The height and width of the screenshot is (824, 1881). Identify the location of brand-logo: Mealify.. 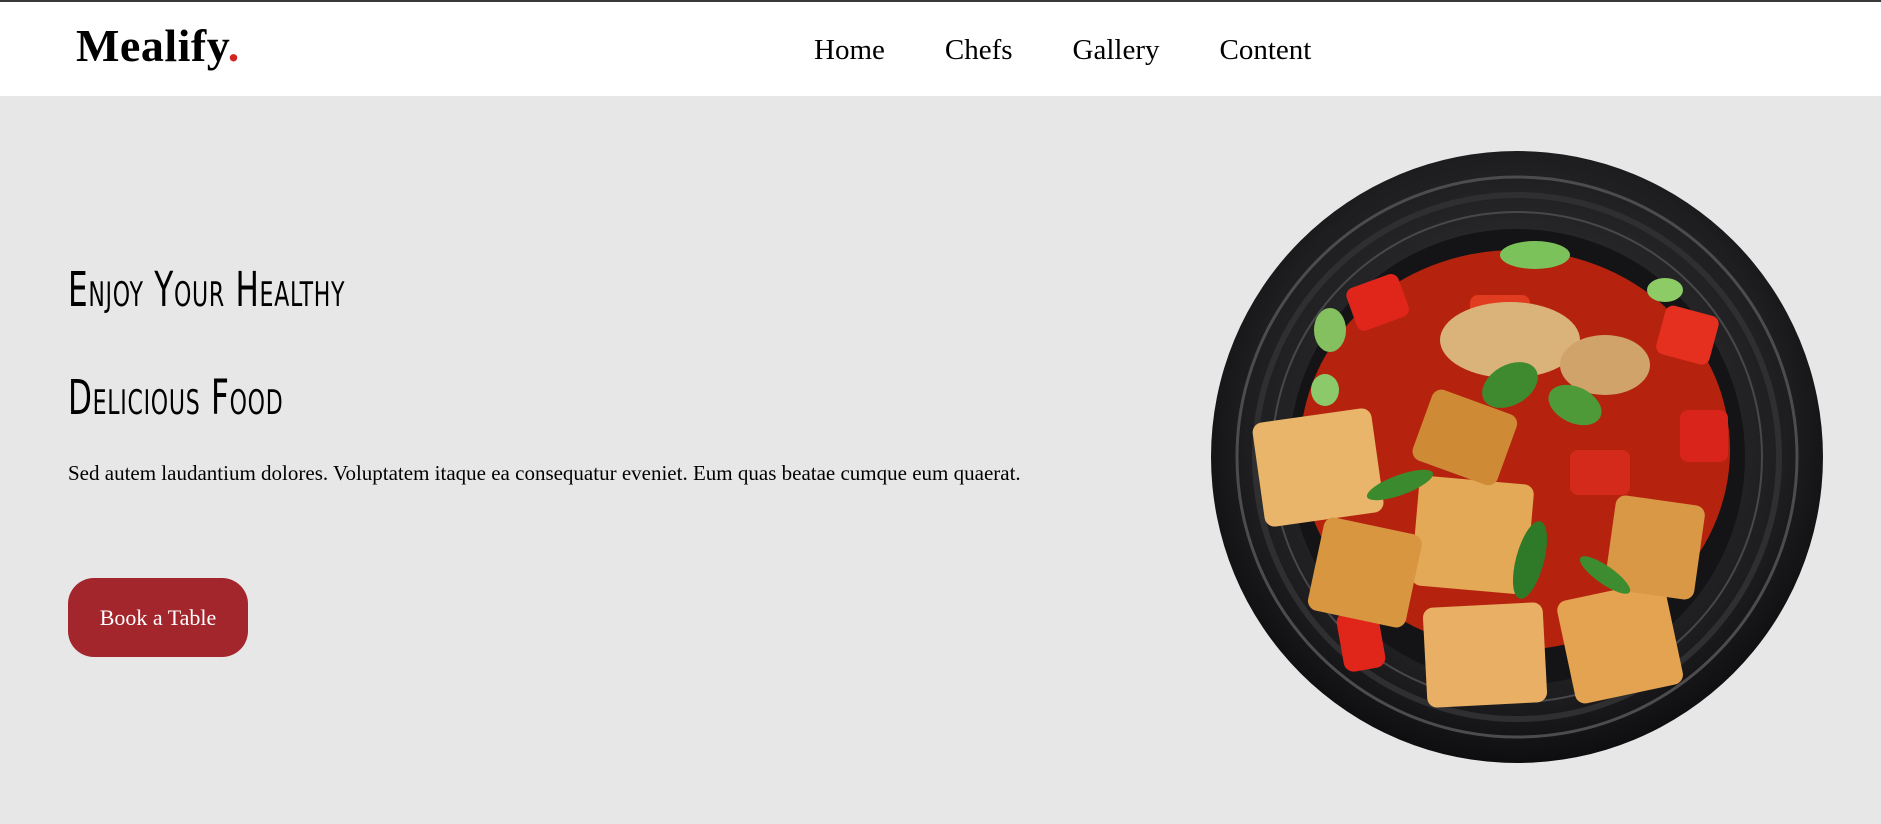
(158, 46).